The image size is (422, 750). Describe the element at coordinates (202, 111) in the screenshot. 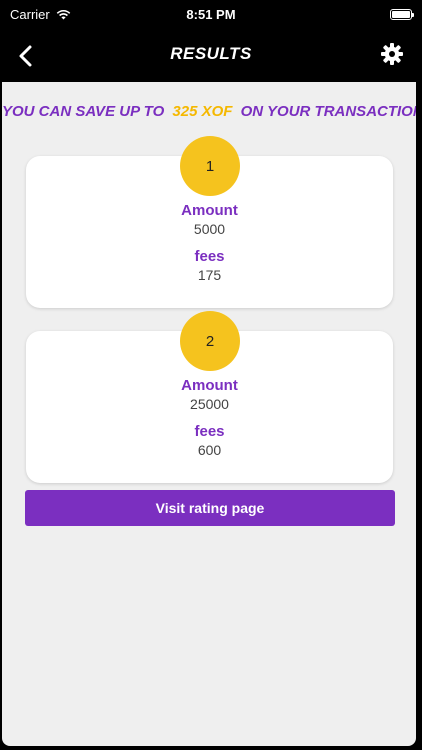

I see `banner-amount: 325 XOF` at that location.